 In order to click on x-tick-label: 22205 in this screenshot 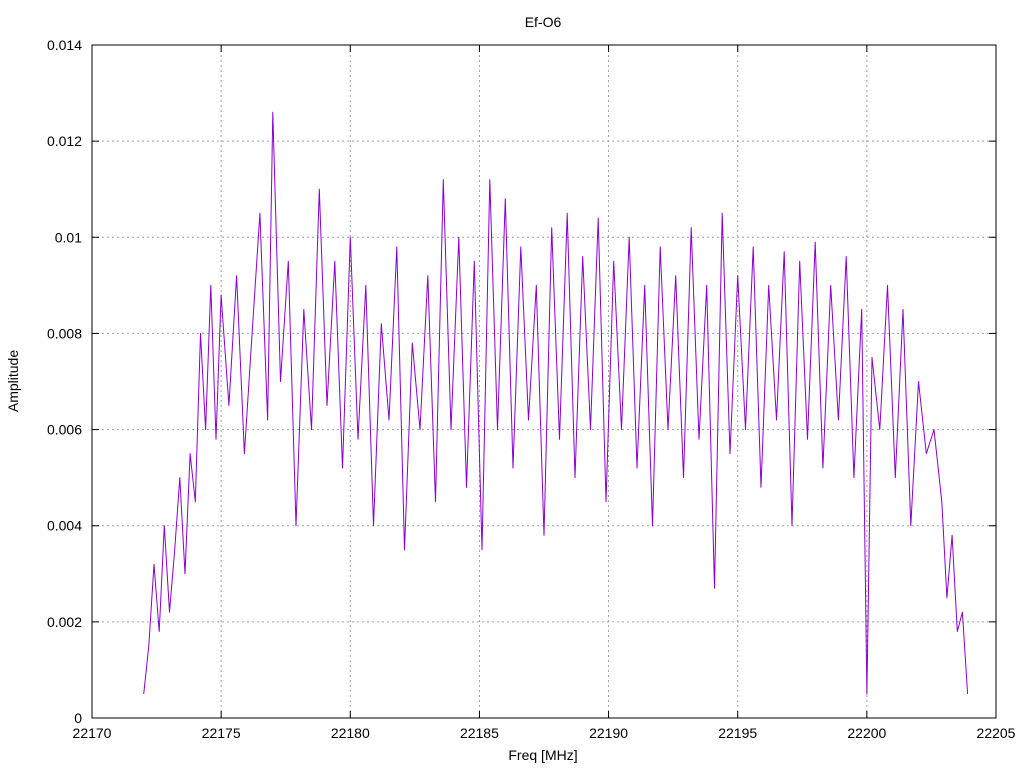, I will do `click(996, 733)`.